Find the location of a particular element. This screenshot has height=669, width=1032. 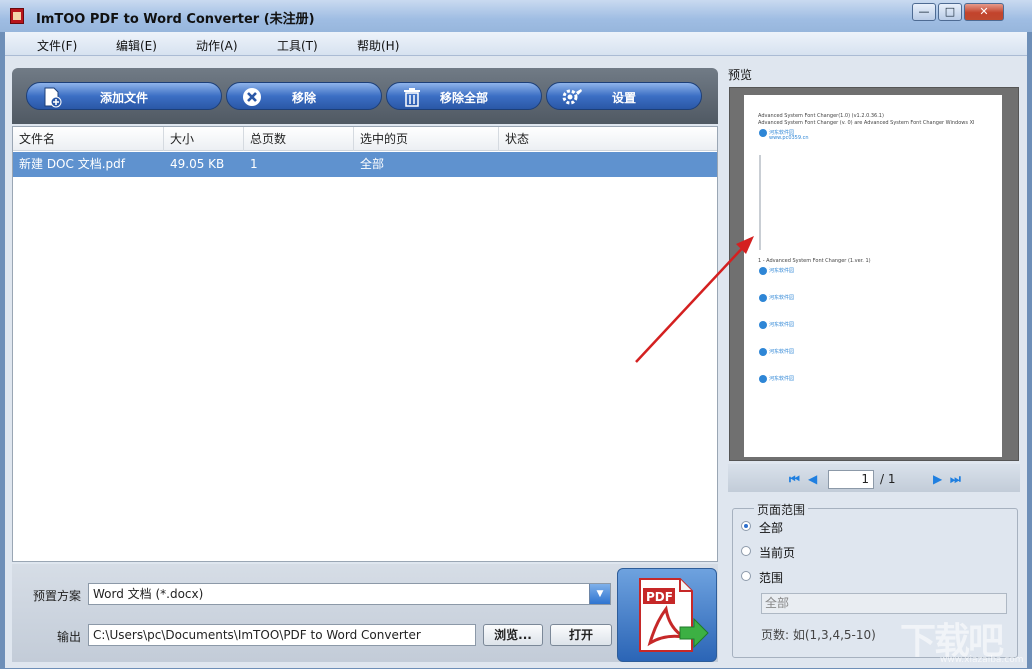

column-selected-pages: 选中的页 is located at coordinates (426, 139).